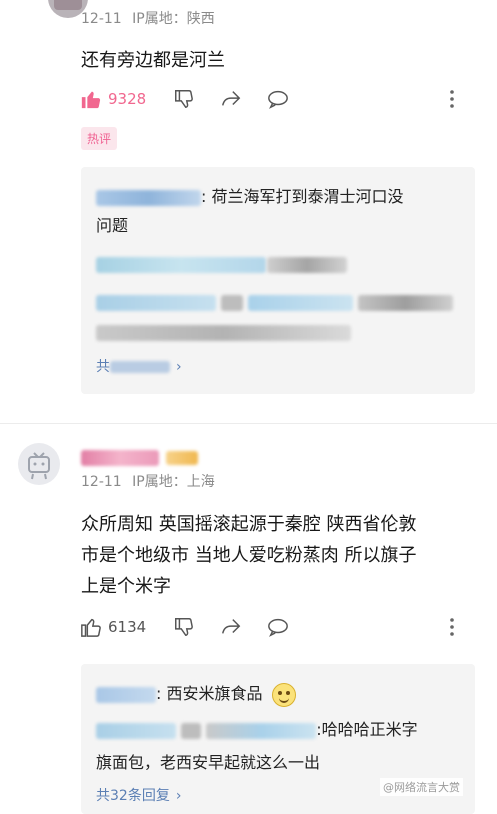 The width and height of the screenshot is (497, 814). Describe the element at coordinates (257, 730) in the screenshot. I see `reply-item: :哈哈哈正米字` at that location.